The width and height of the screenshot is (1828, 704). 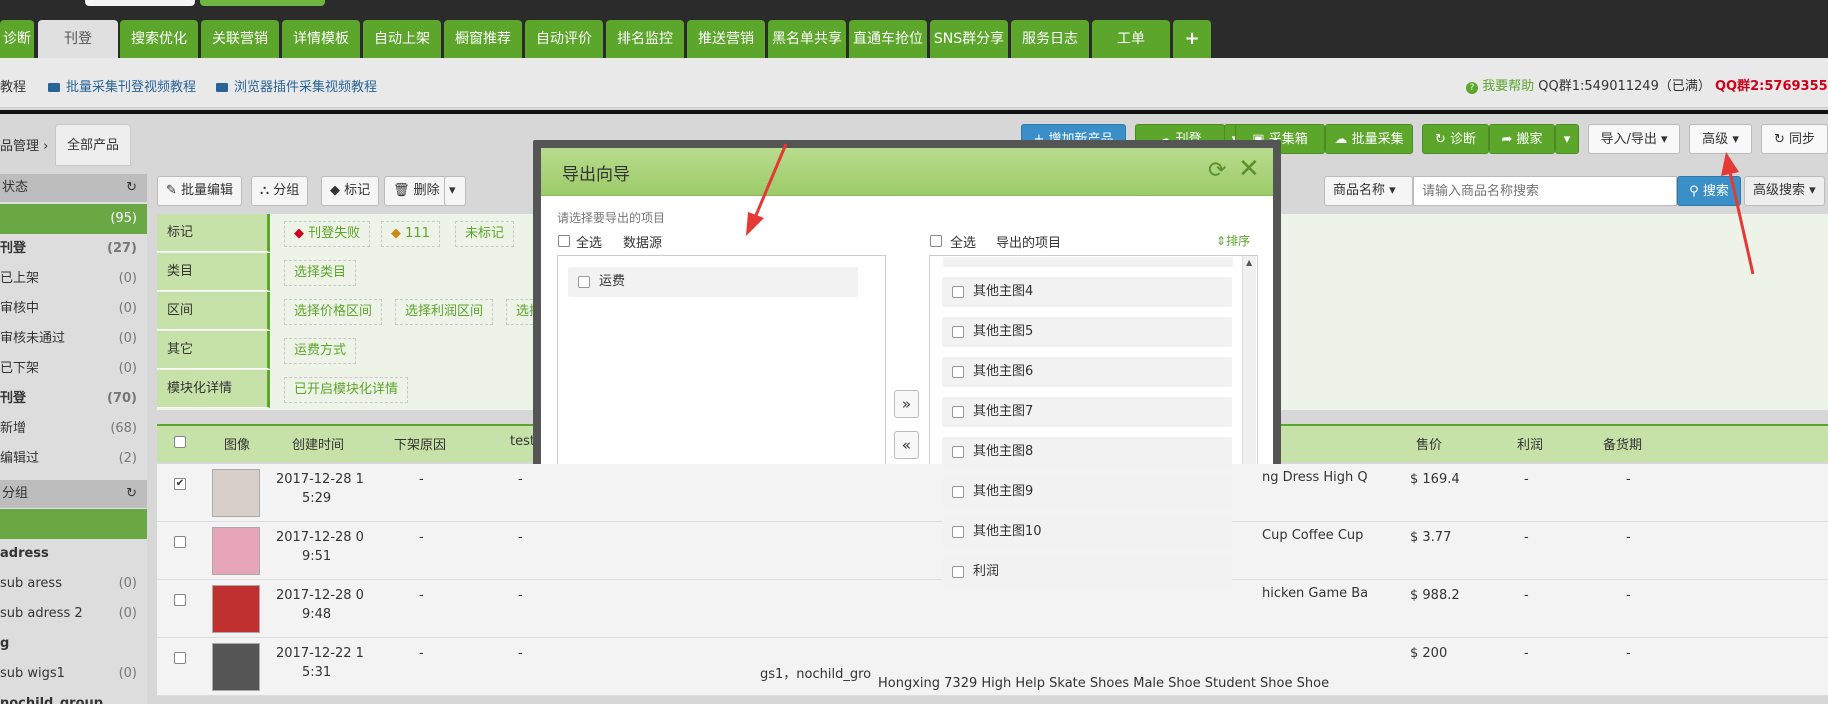 What do you see at coordinates (807, 39) in the screenshot?
I see `tab-blacklist: 黑名单共享` at bounding box center [807, 39].